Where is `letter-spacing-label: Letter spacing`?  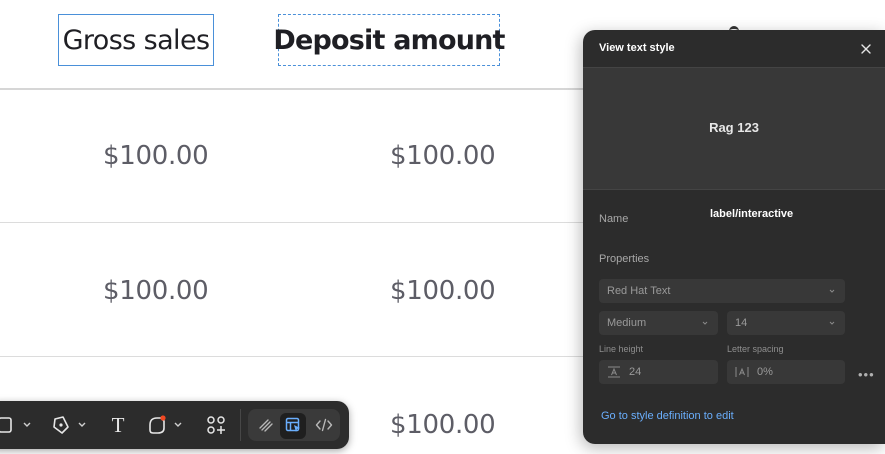 letter-spacing-label: Letter spacing is located at coordinates (755, 349).